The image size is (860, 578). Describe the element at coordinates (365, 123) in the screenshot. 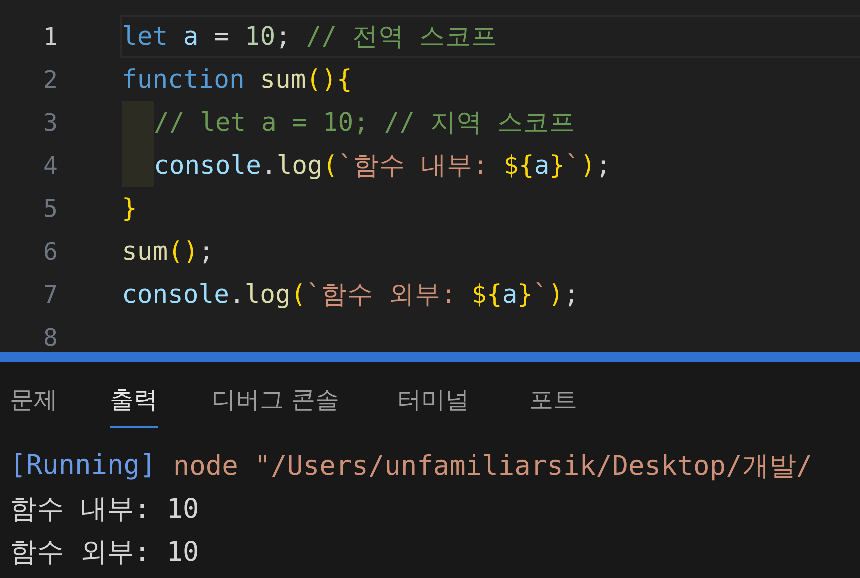

I see `code-comment: // let a = 10; // 지역 스코프` at that location.